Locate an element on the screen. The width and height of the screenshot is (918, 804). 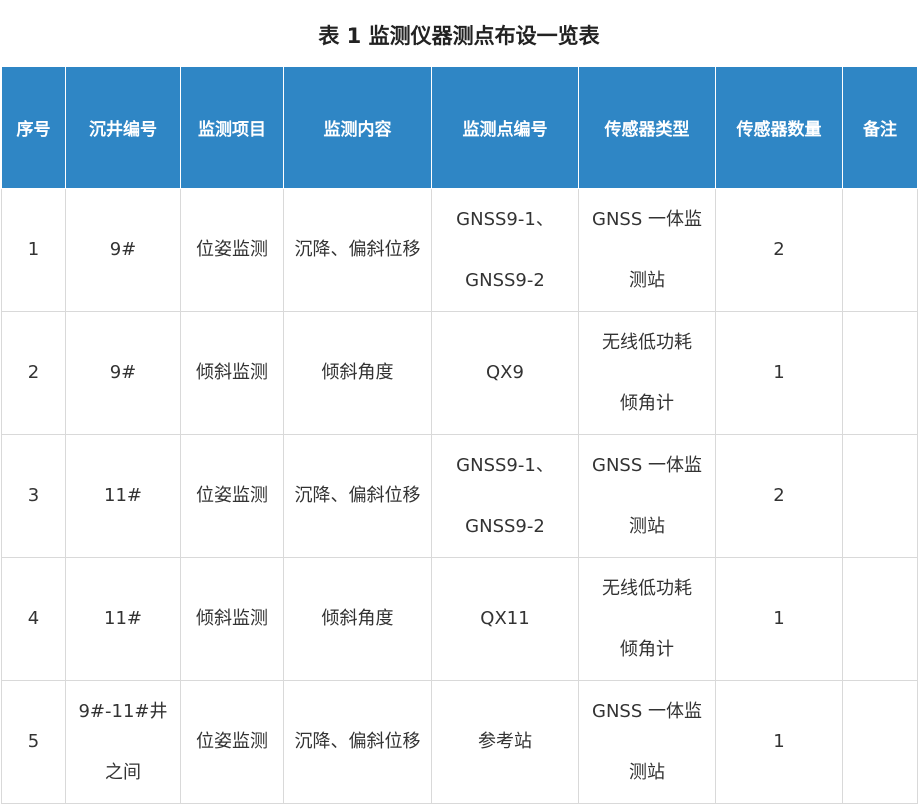
cell-point-line: 参考站 is located at coordinates (505, 741).